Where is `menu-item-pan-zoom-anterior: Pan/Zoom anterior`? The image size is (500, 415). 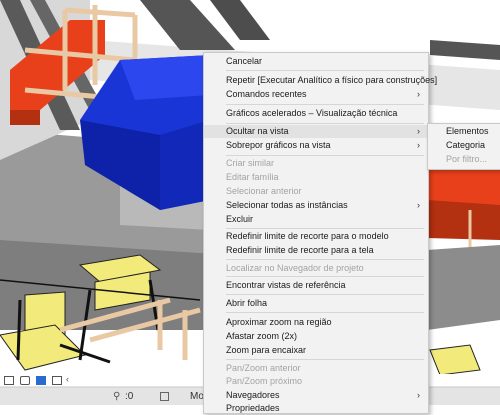 menu-item-pan-zoom-anterior: Pan/Zoom anterior is located at coordinates (316, 368).